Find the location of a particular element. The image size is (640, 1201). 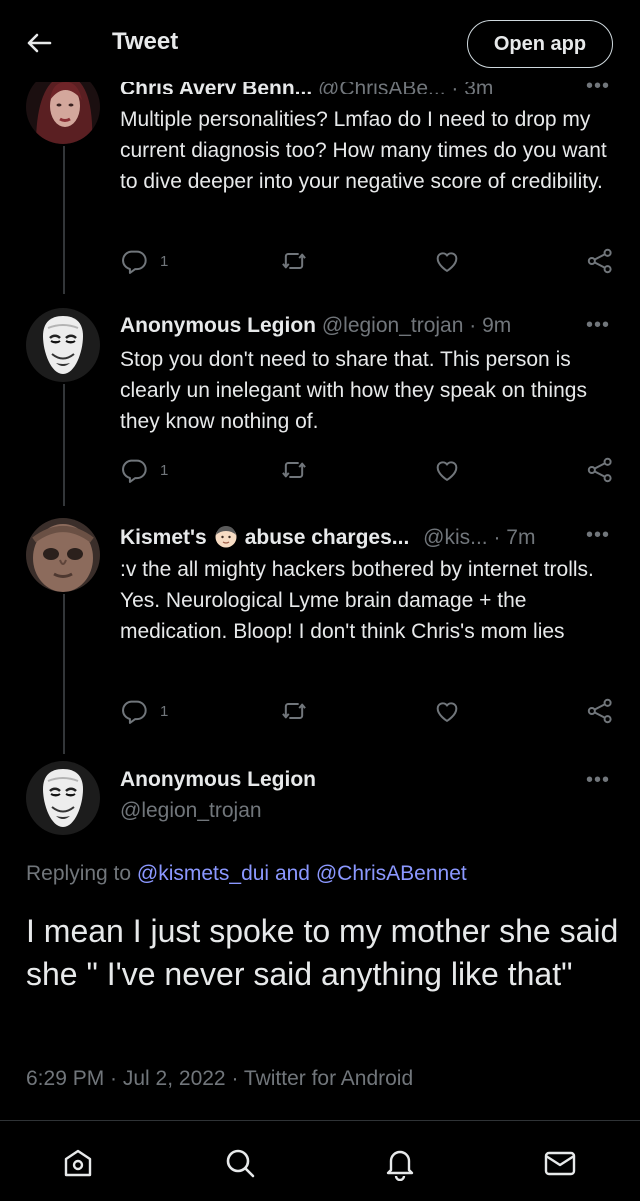

tweet-header: Kismet's abuse charges... @kis... · 7m is located at coordinates (327, 536).